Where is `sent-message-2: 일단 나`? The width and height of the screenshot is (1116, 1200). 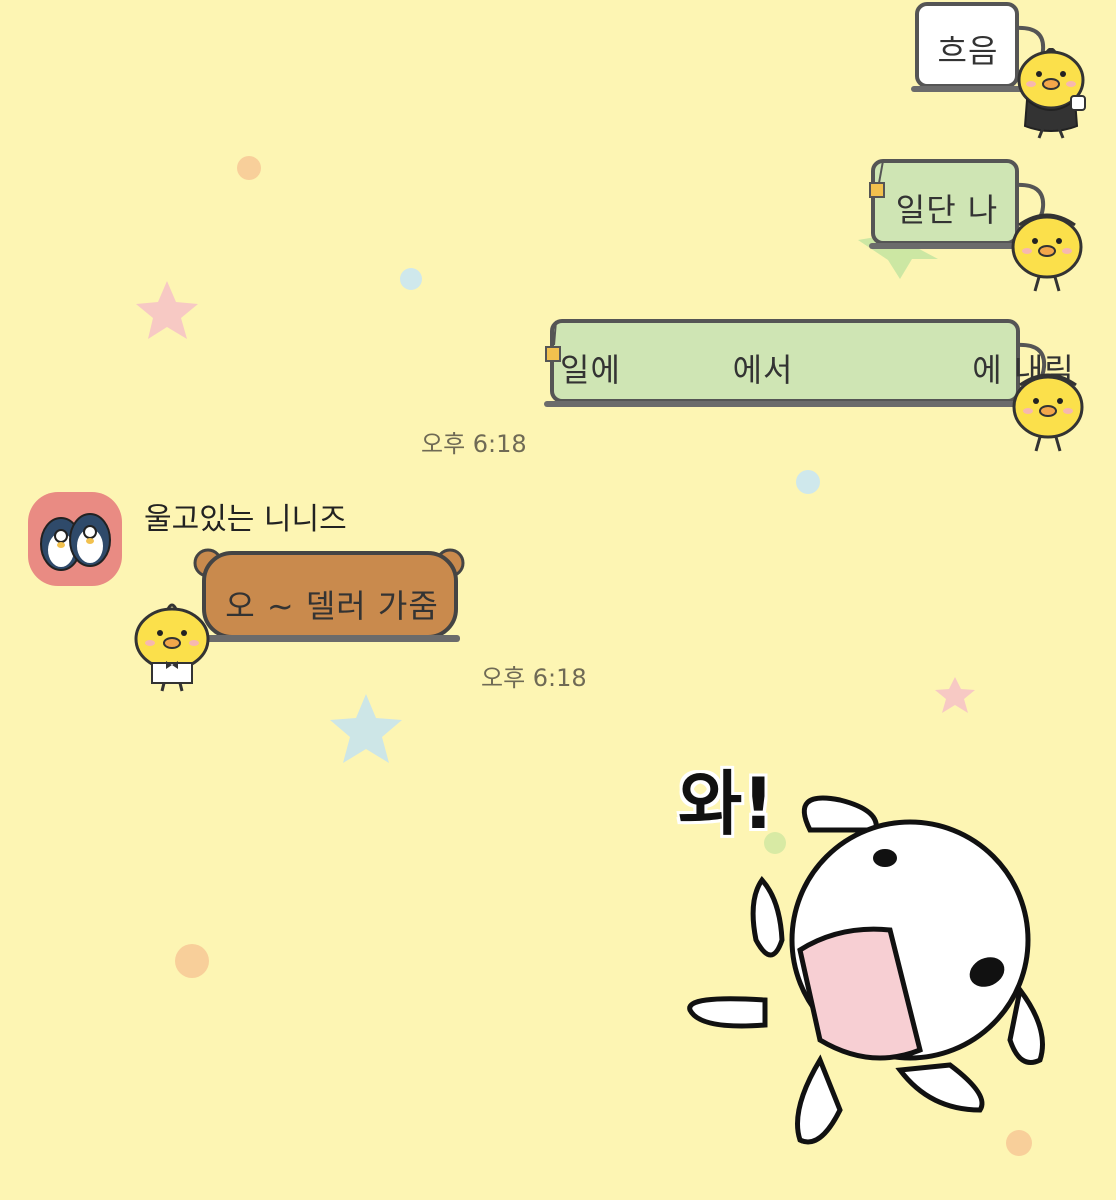 sent-message-2: 일단 나 is located at coordinates (980, 227).